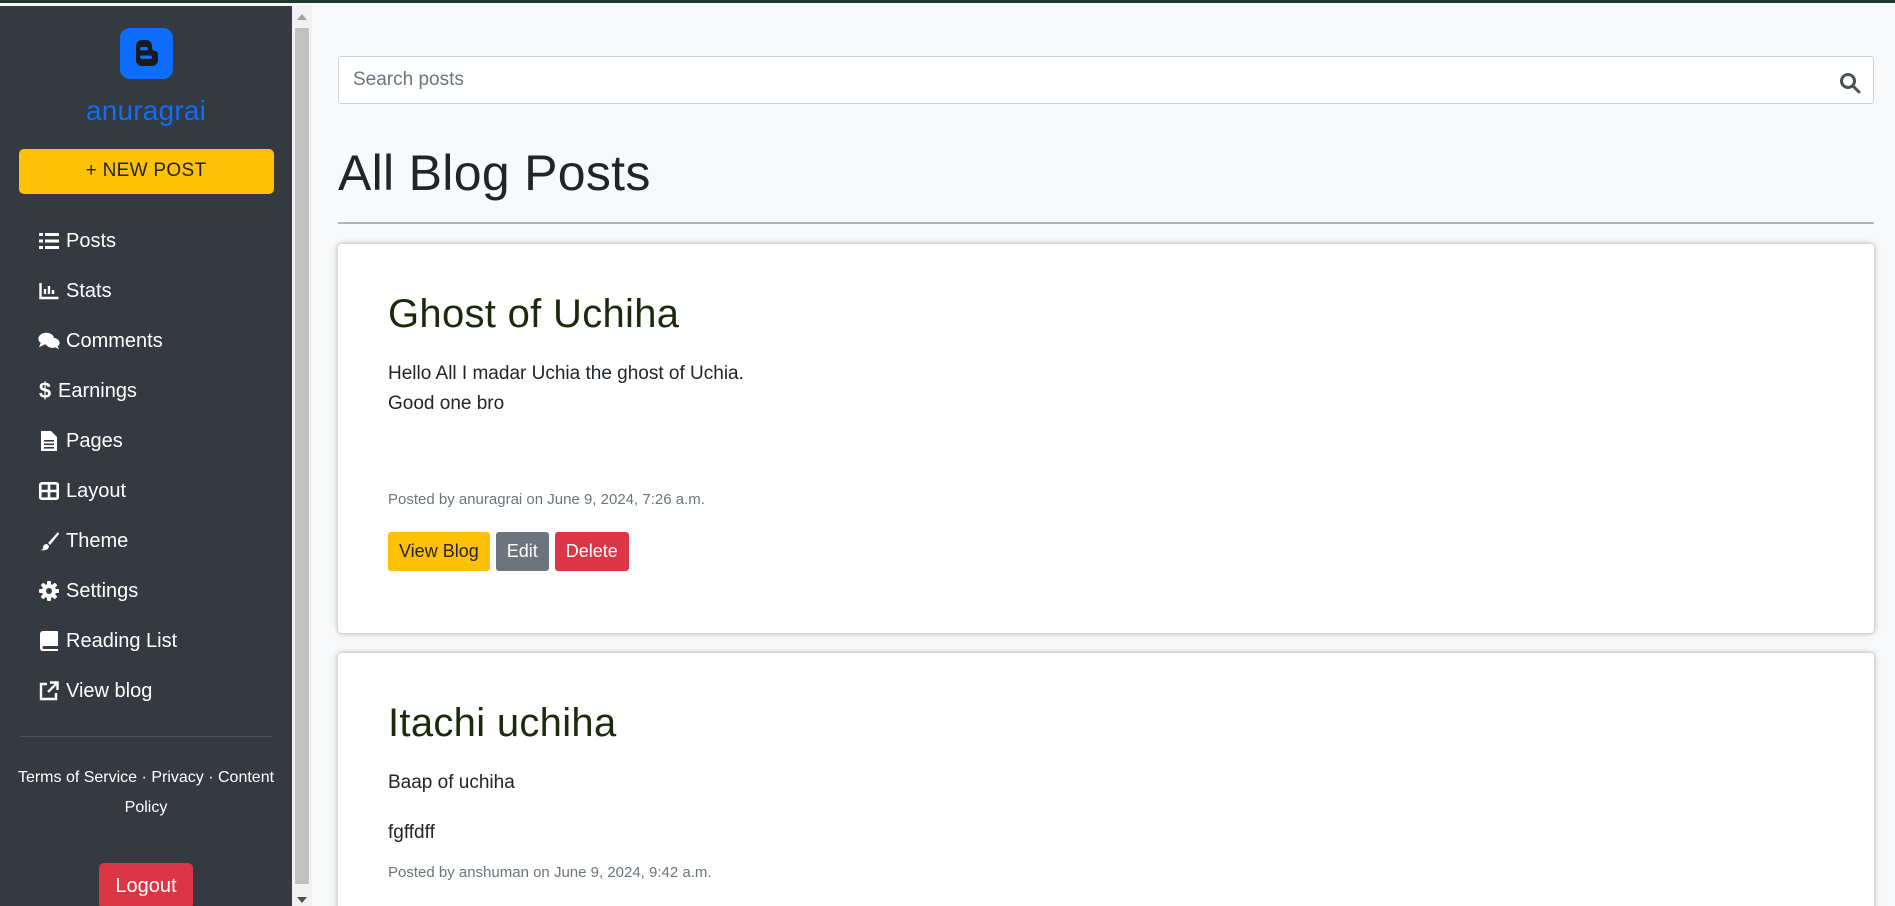 The width and height of the screenshot is (1895, 906). What do you see at coordinates (1106, 223) in the screenshot?
I see `title-divider` at bounding box center [1106, 223].